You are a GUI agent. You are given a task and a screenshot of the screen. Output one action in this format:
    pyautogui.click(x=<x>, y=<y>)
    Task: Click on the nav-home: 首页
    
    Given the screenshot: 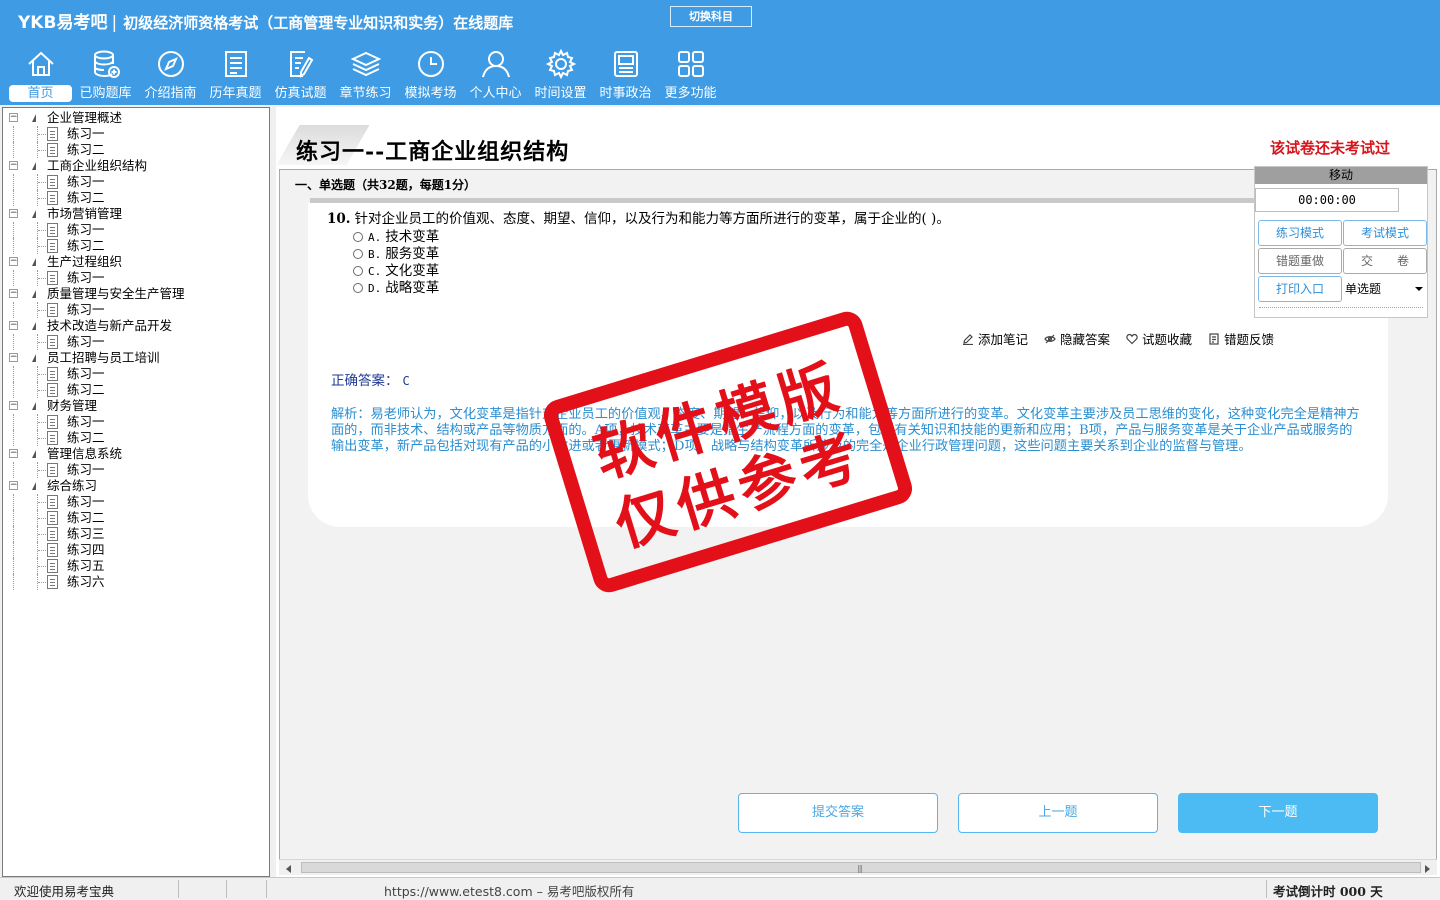 What is the action you would take?
    pyautogui.click(x=40, y=74)
    